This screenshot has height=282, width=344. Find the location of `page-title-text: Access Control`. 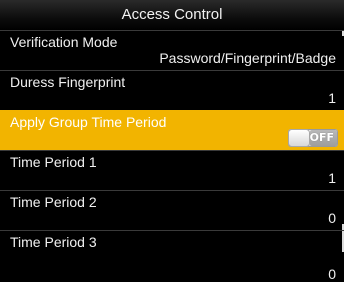

page-title-text: Access Control is located at coordinates (172, 14).